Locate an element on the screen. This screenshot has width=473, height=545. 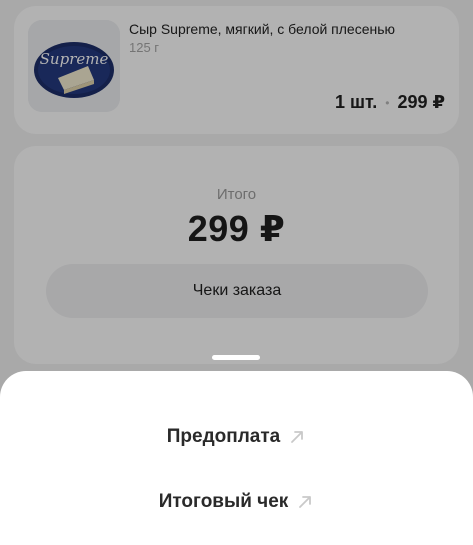
prepayment-receipt-label: Предоплата is located at coordinates (223, 436).